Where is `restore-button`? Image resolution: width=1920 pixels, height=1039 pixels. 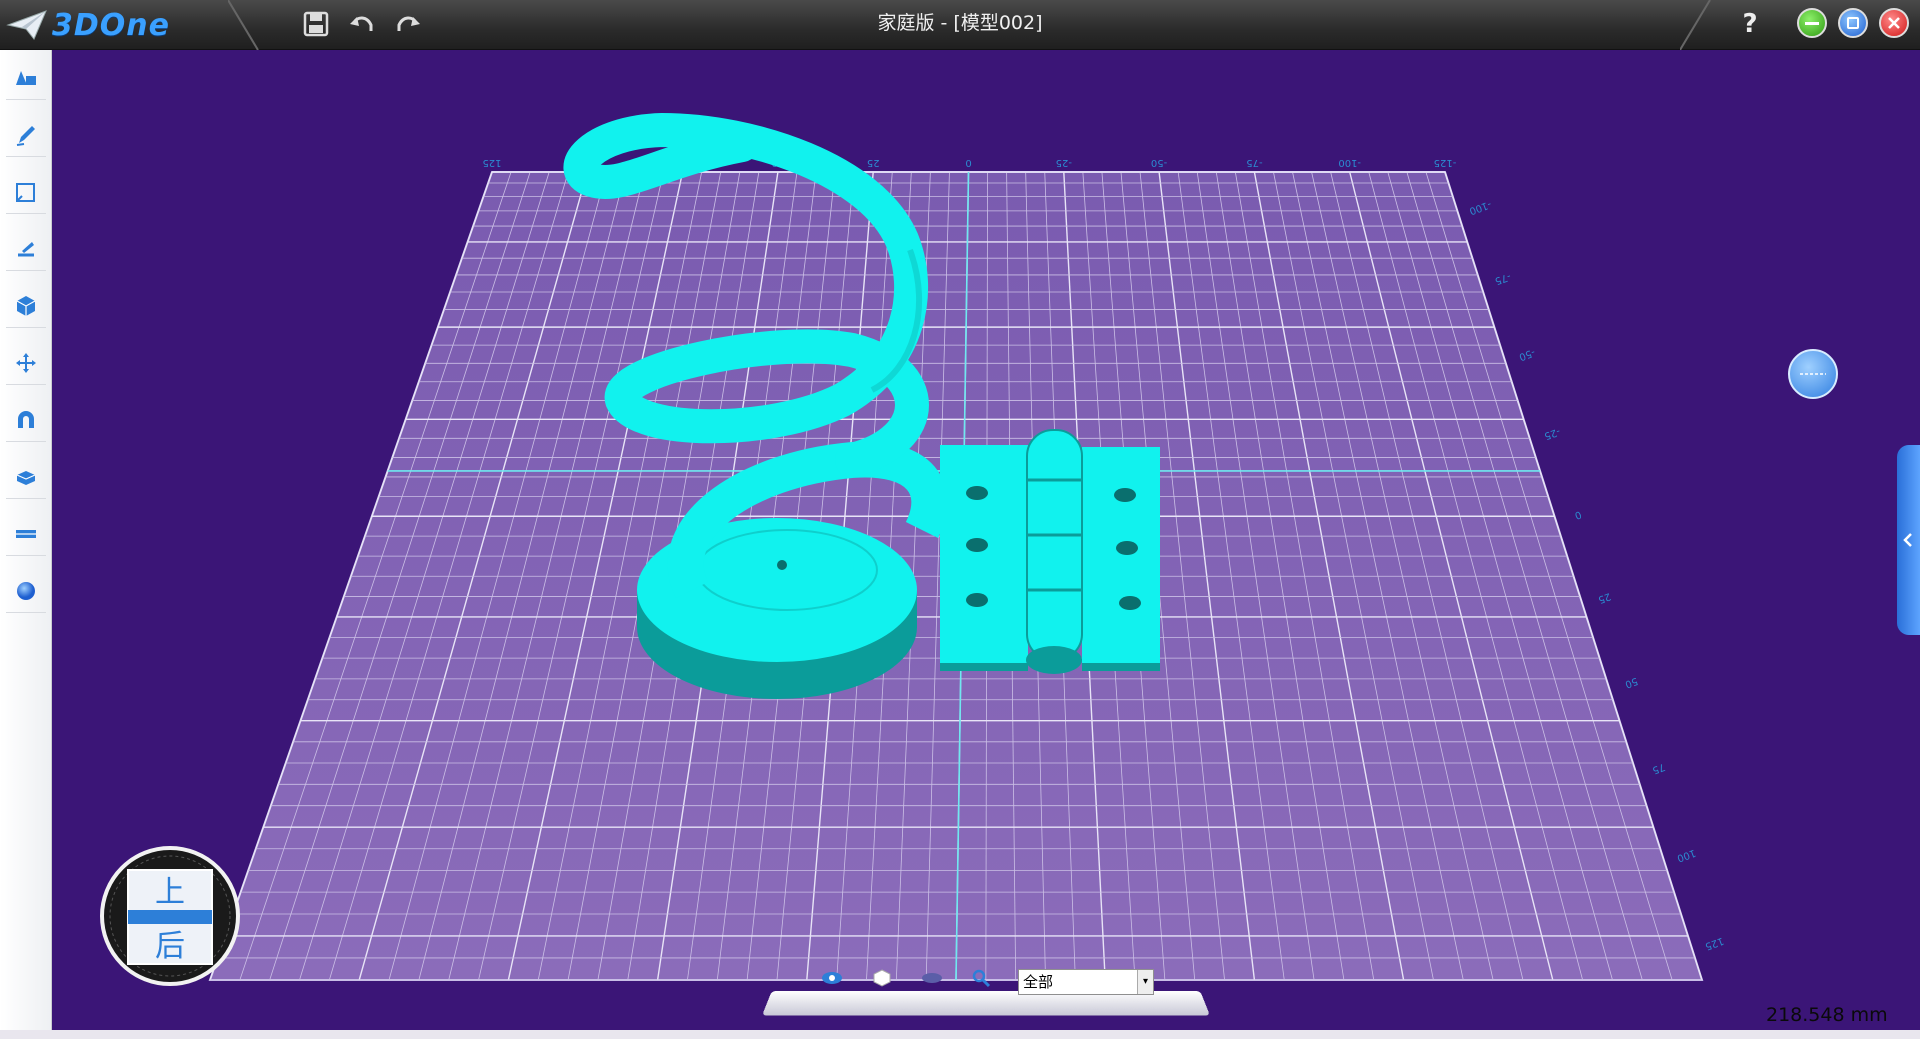
restore-button is located at coordinates (1853, 23).